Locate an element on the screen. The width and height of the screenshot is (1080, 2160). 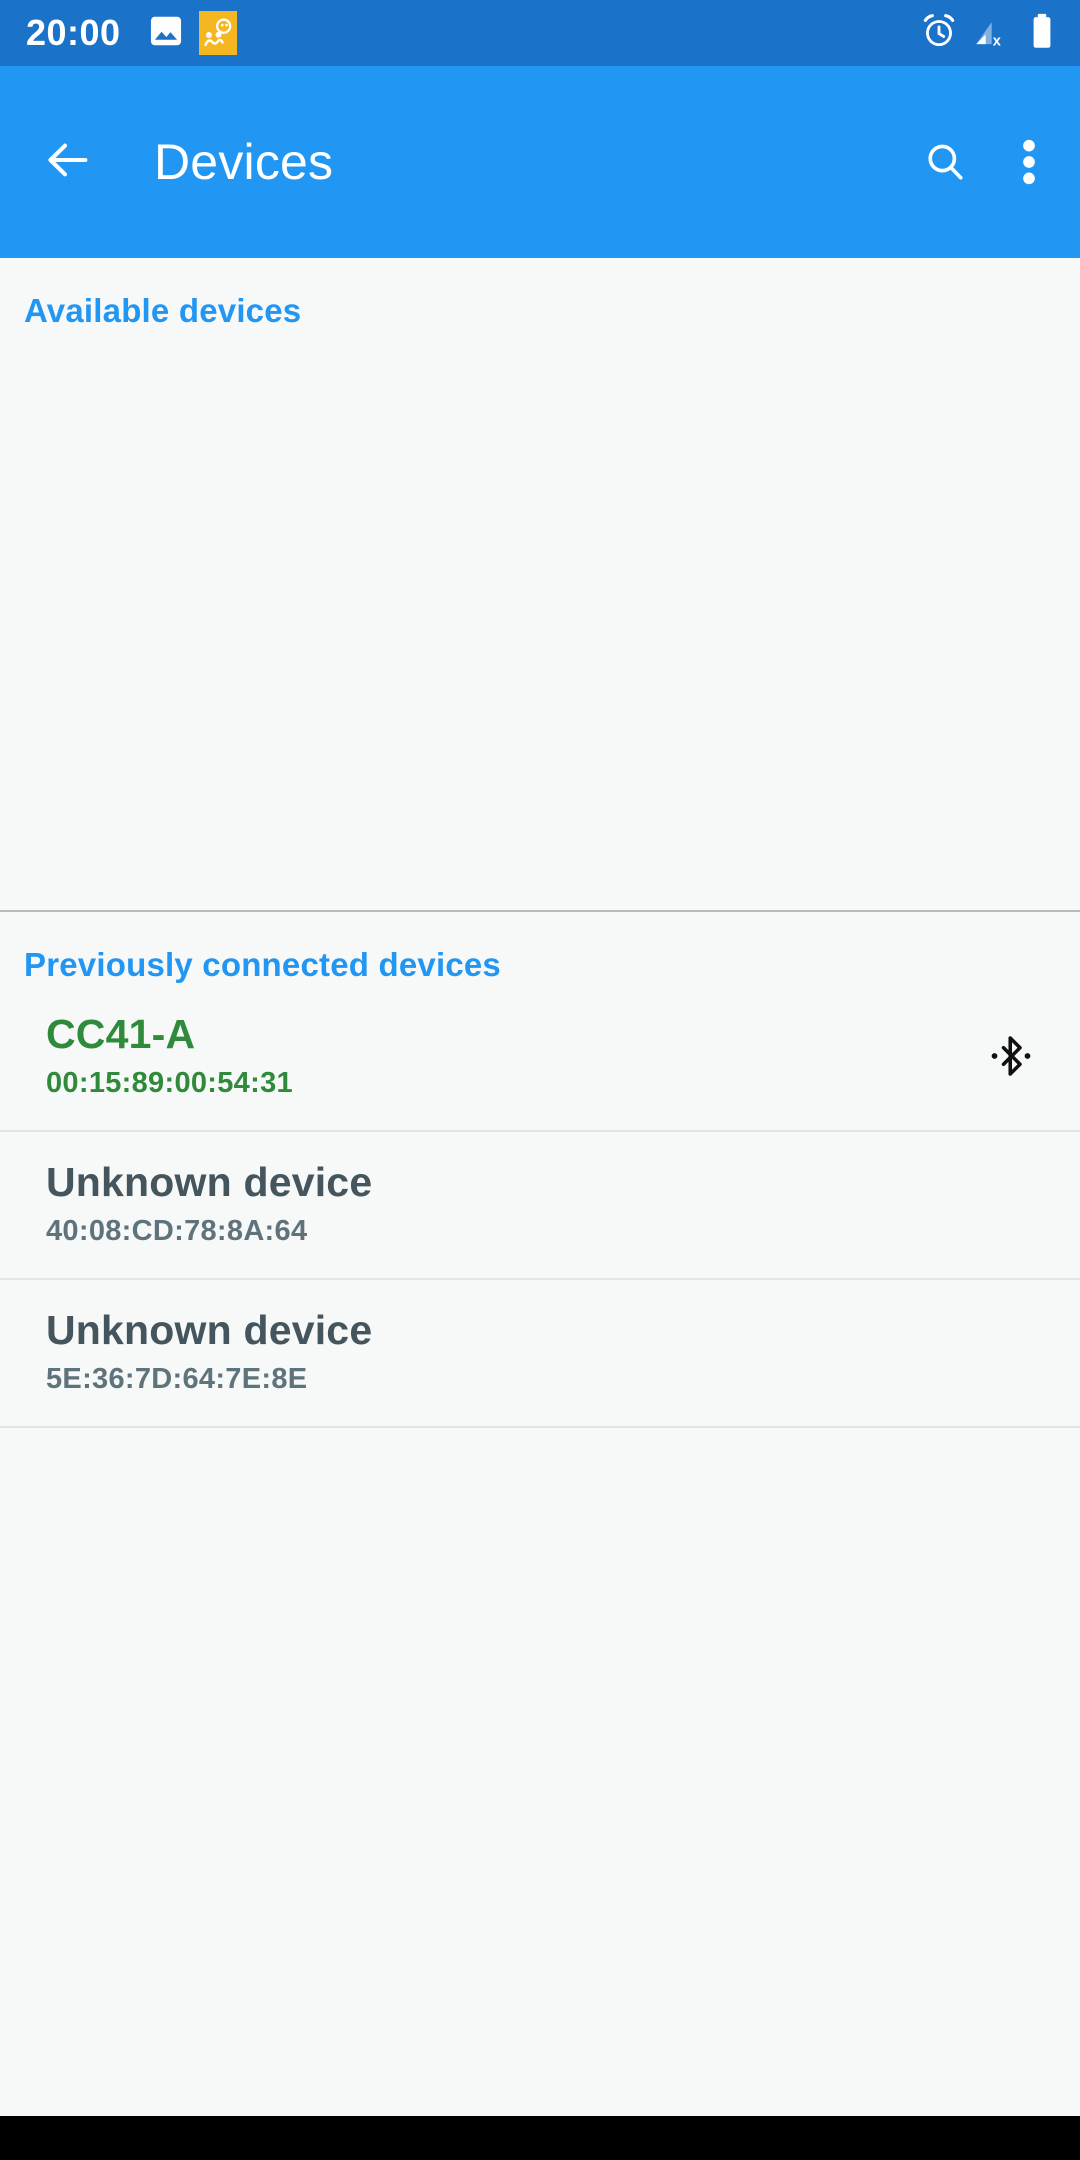
list-item: Unknown device 40:08:CD:78:8A:64 is located at coordinates (540, 1205).